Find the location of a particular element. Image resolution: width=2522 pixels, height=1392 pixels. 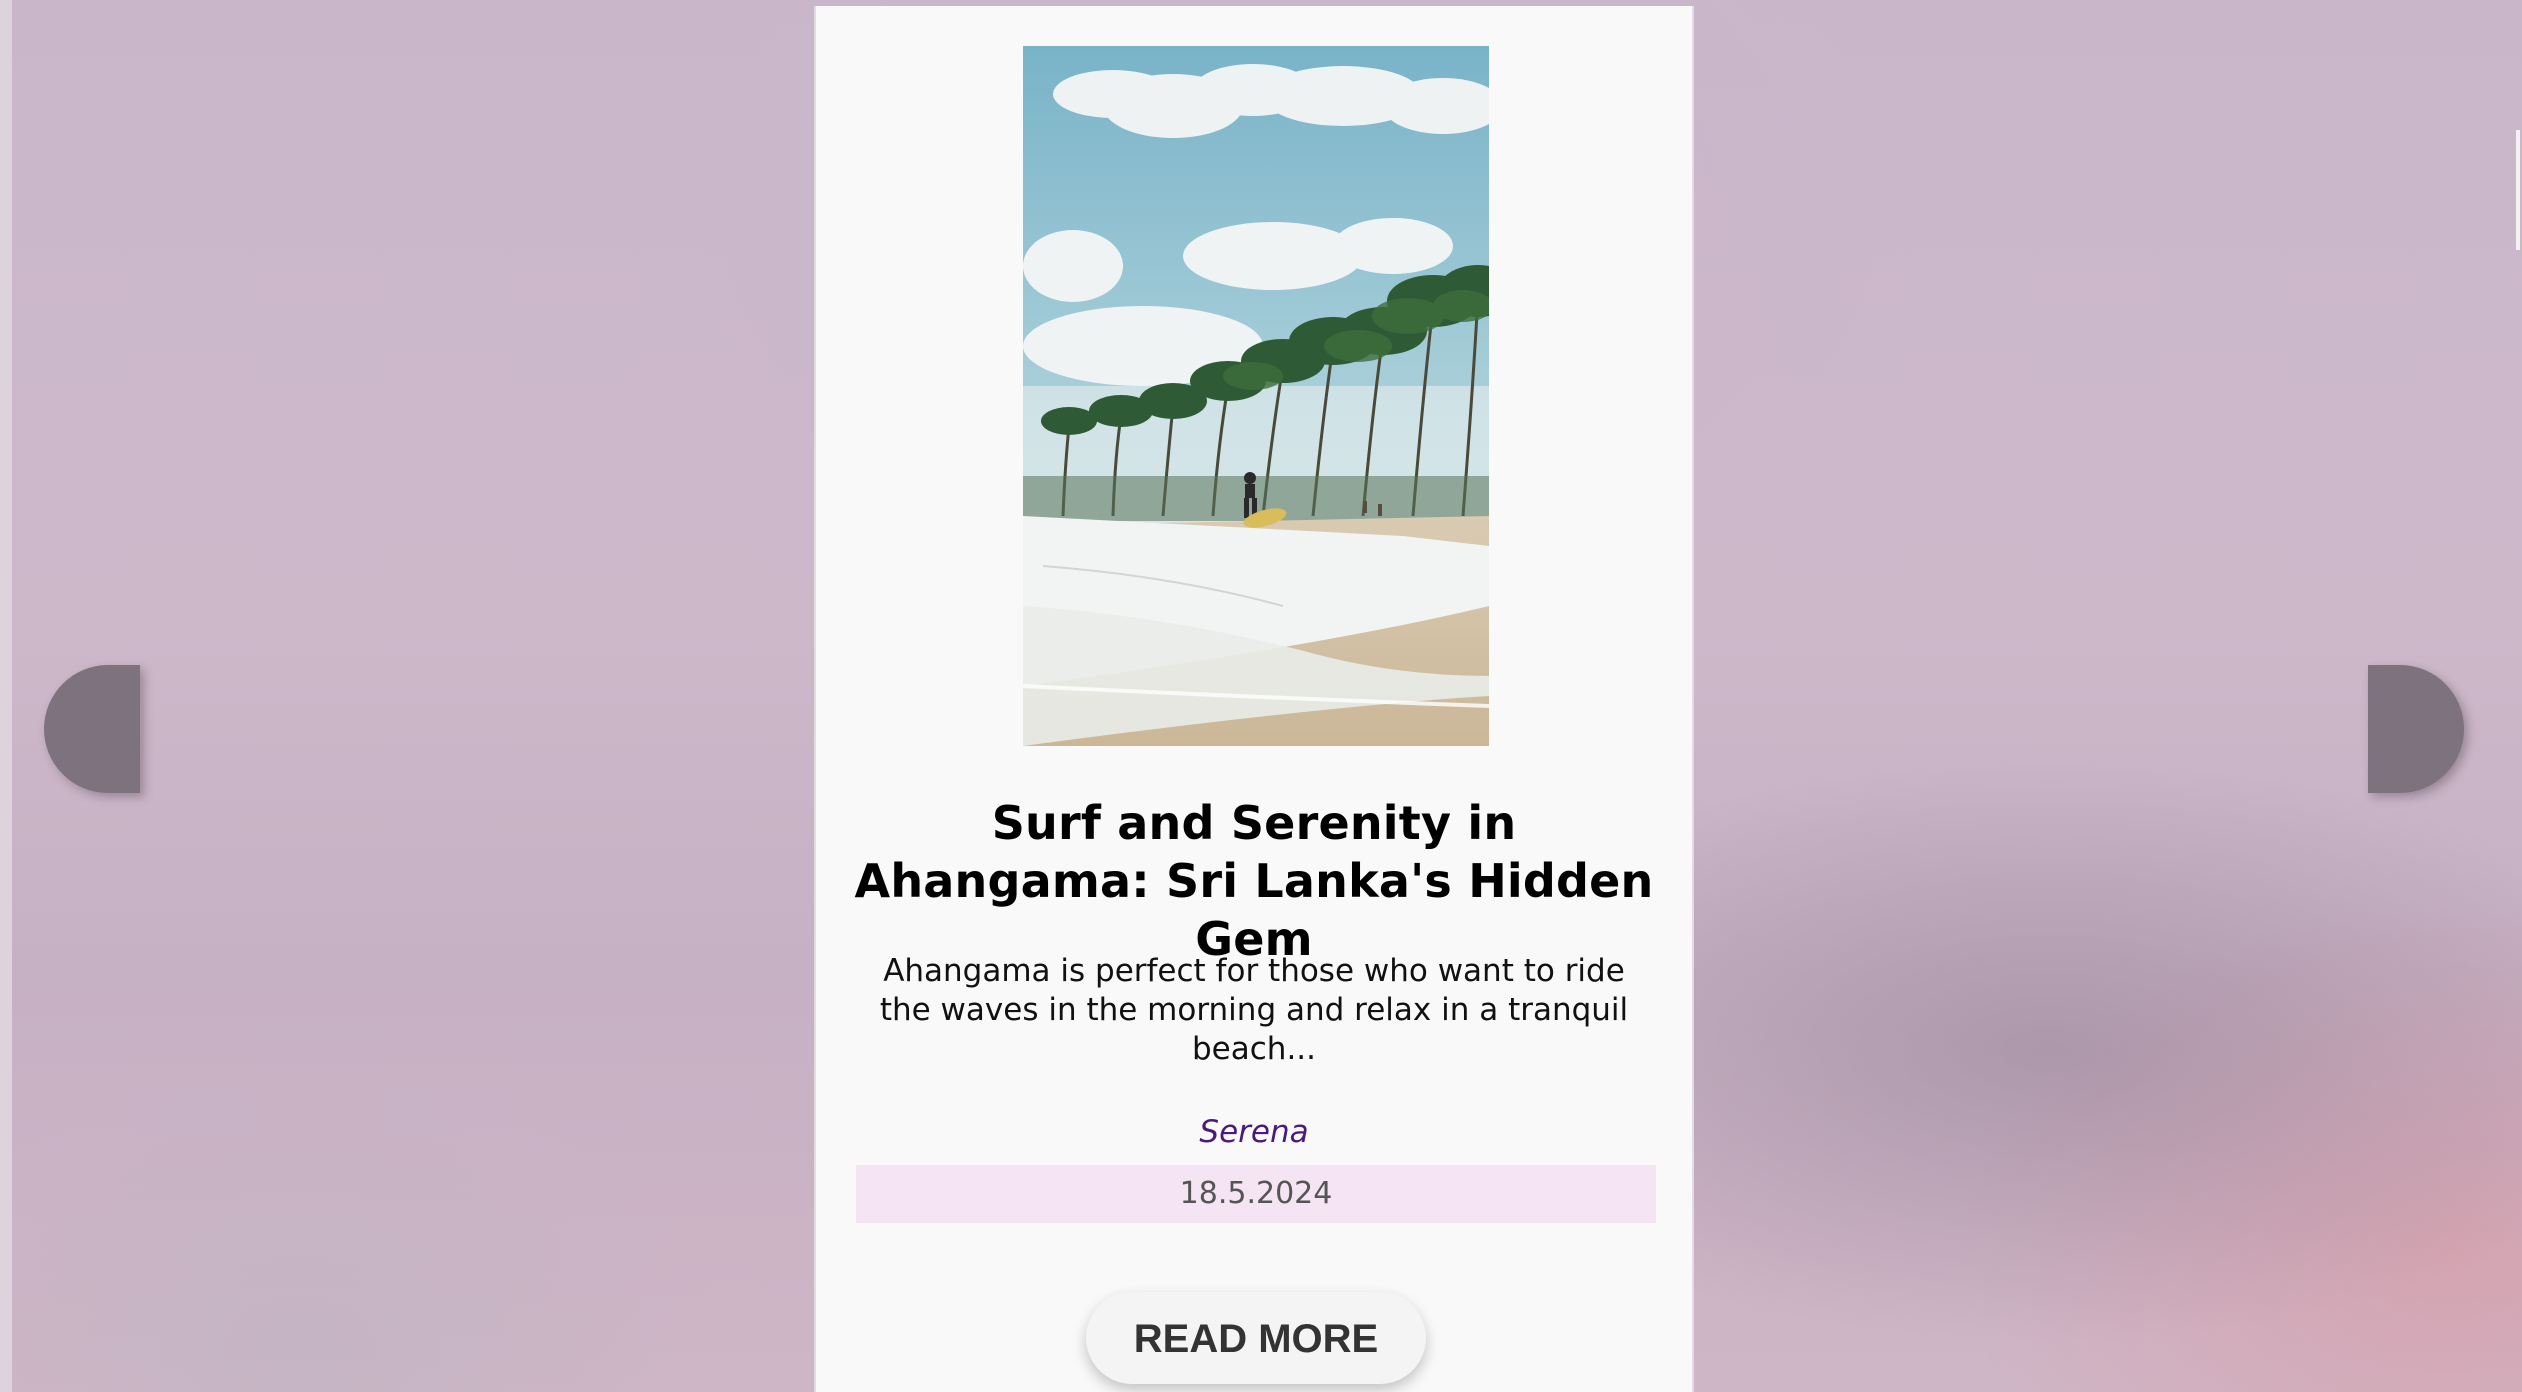

read-more-button: READ MORE is located at coordinates (1256, 1338).